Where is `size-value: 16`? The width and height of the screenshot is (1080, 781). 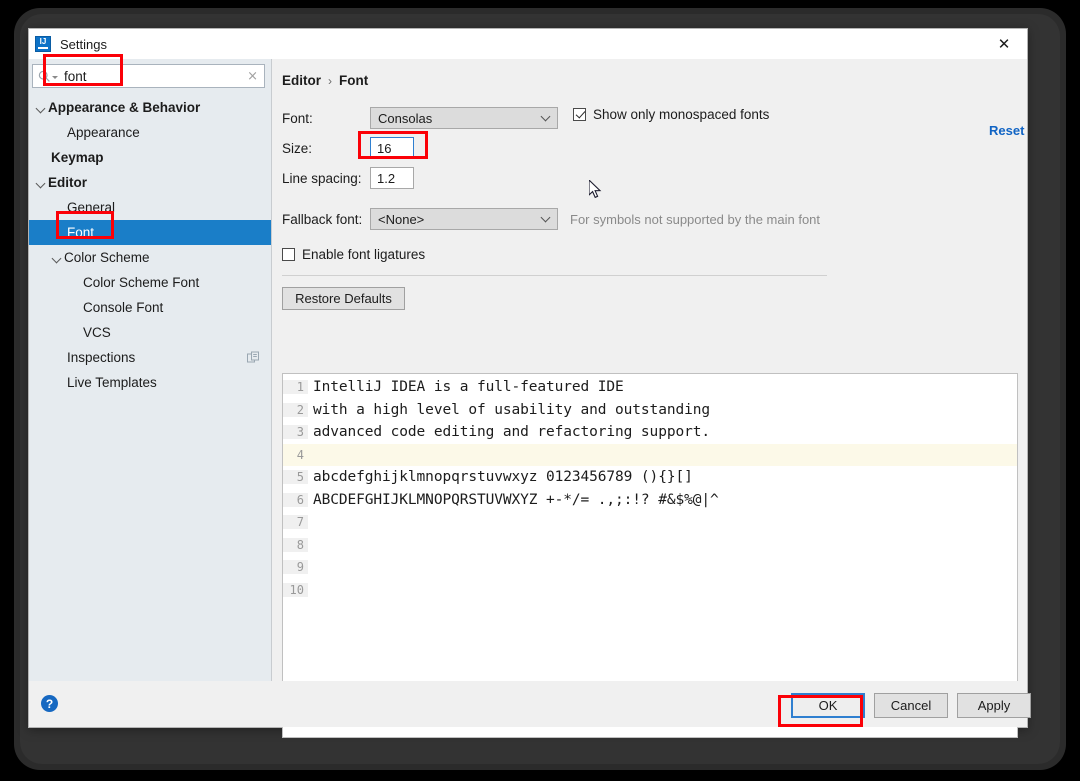
size-value: 16 is located at coordinates (384, 148).